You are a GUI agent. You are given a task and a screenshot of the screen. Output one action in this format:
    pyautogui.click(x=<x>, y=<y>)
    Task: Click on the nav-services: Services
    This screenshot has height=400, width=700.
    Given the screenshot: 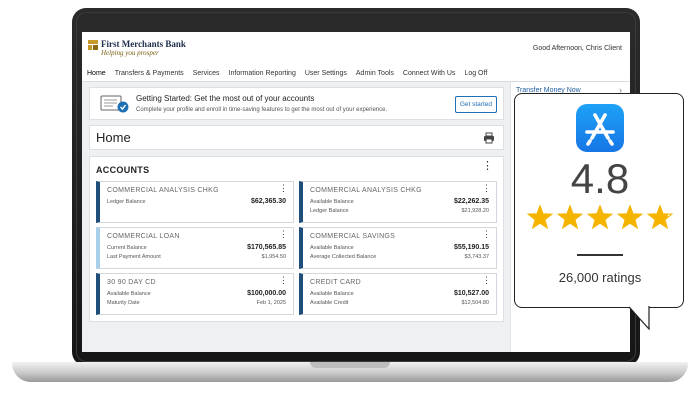 What is the action you would take?
    pyautogui.click(x=206, y=73)
    